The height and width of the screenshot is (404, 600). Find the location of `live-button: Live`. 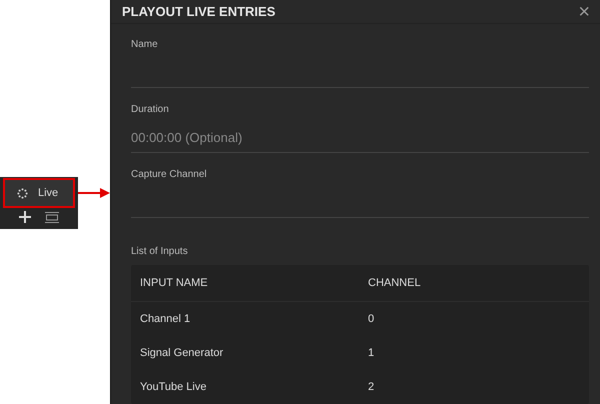

live-button: Live is located at coordinates (39, 193).